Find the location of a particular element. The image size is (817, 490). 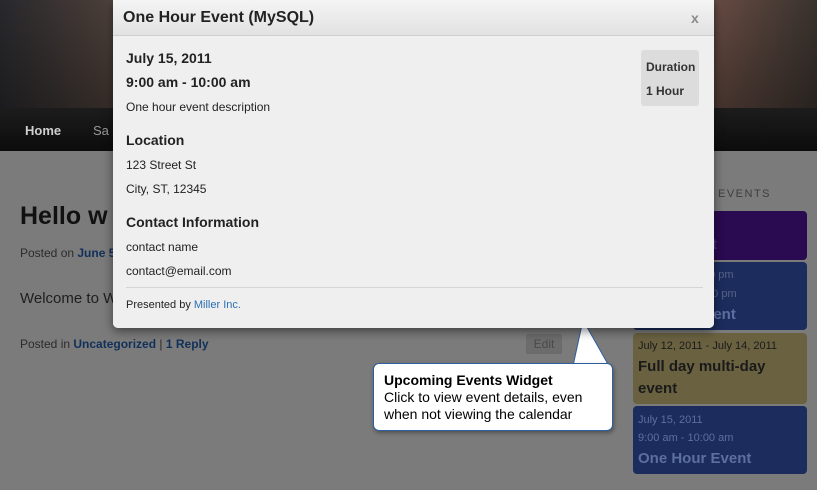

nav-item-home: Home is located at coordinates (43, 130).